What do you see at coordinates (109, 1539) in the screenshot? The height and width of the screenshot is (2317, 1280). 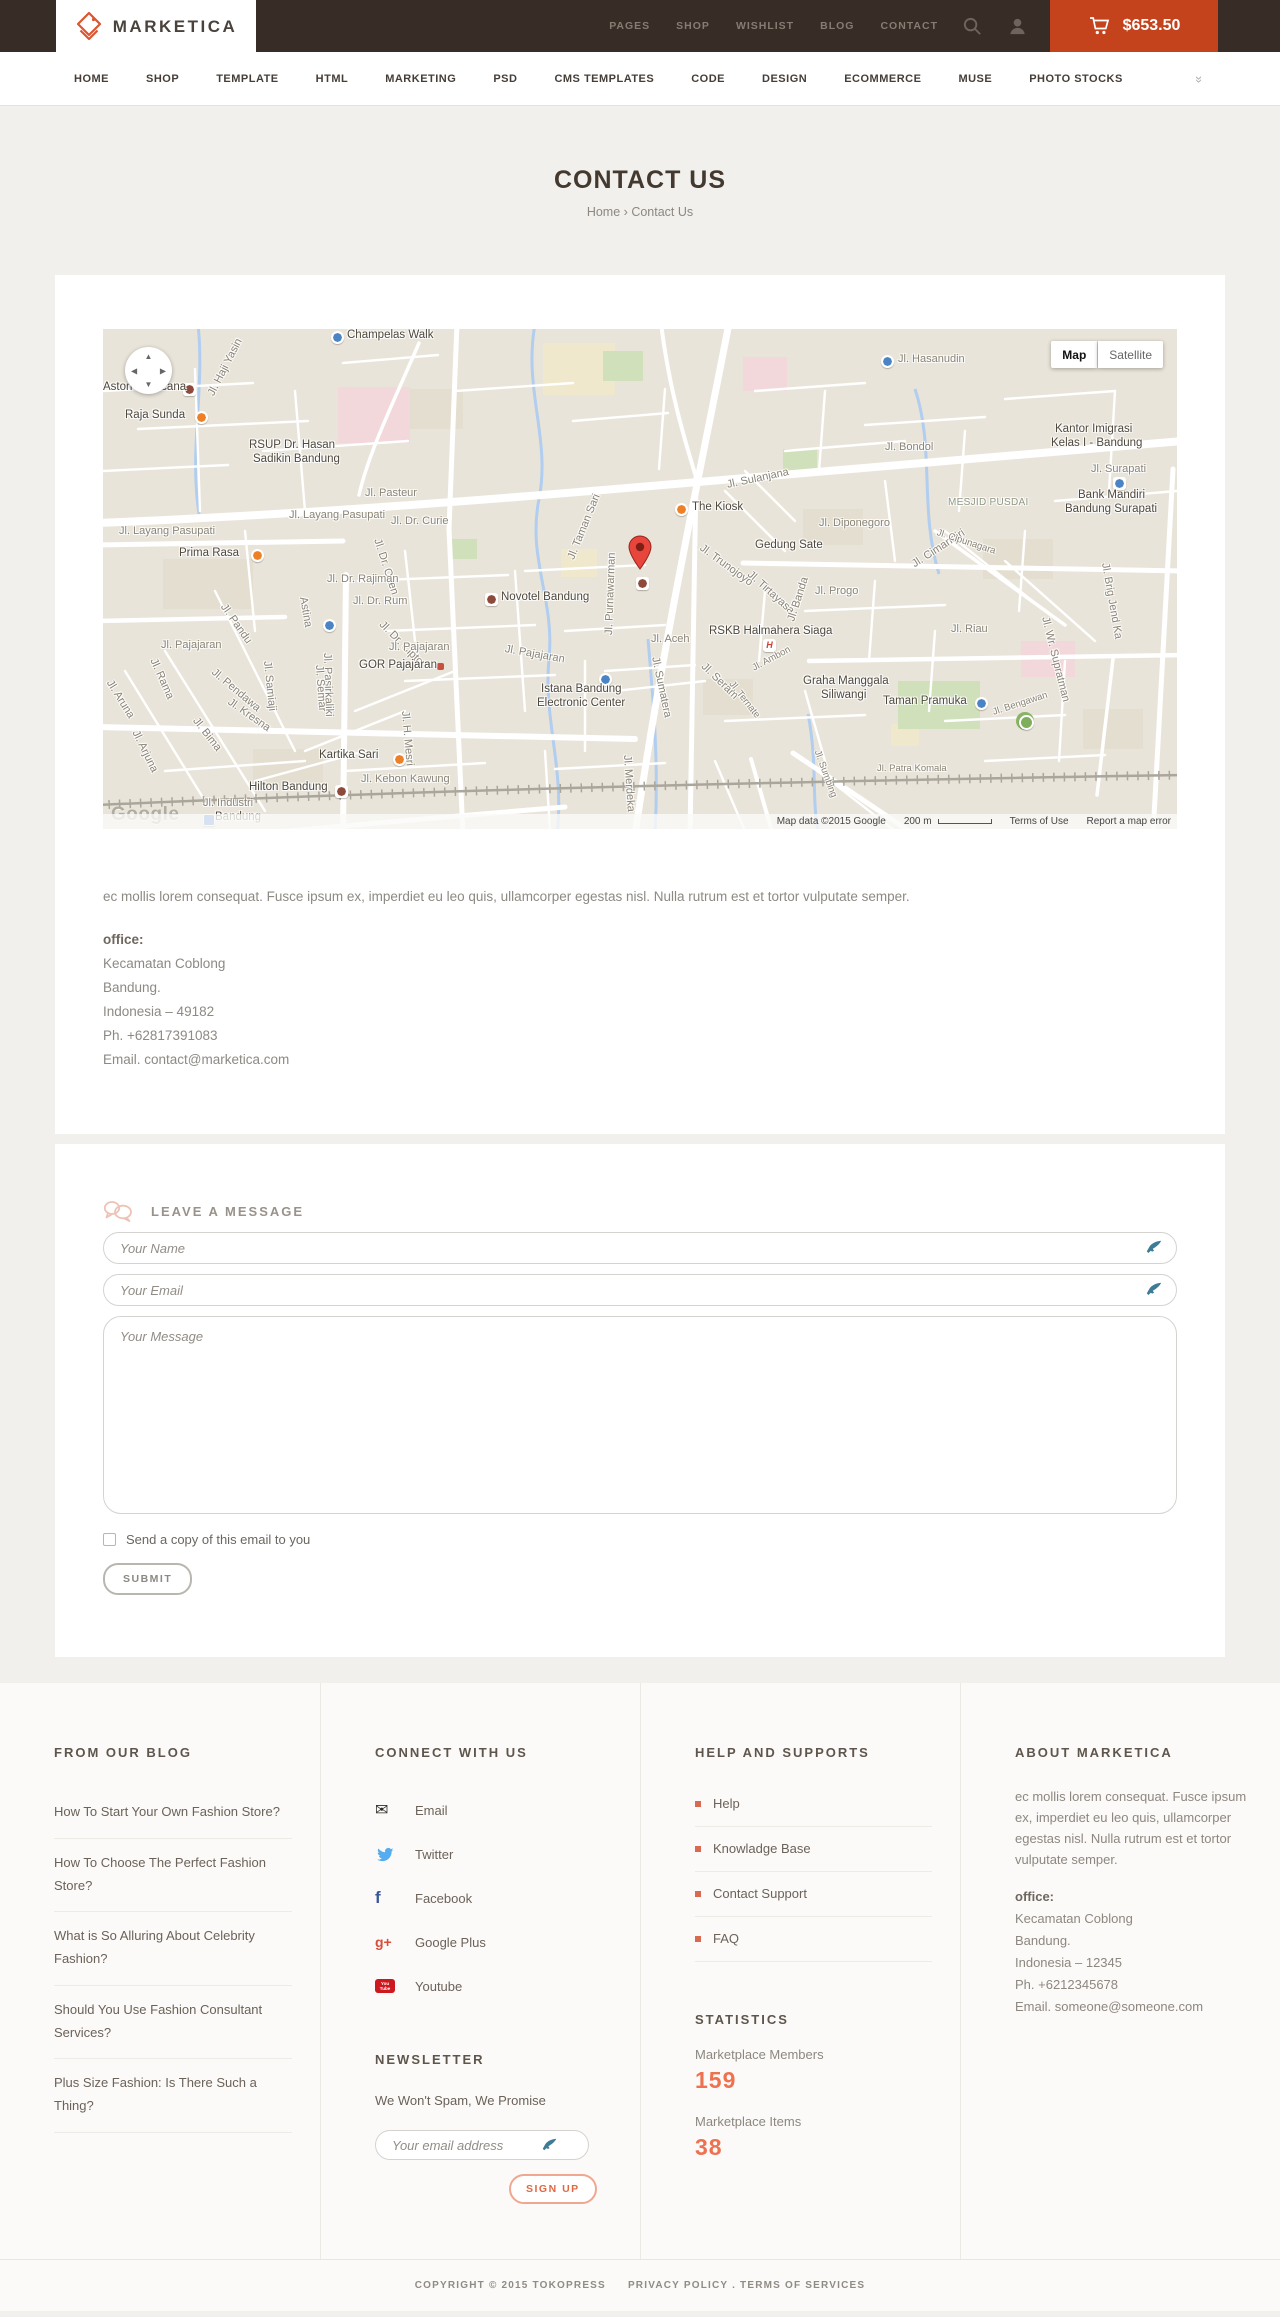 I see `send-copy-checkbox` at bounding box center [109, 1539].